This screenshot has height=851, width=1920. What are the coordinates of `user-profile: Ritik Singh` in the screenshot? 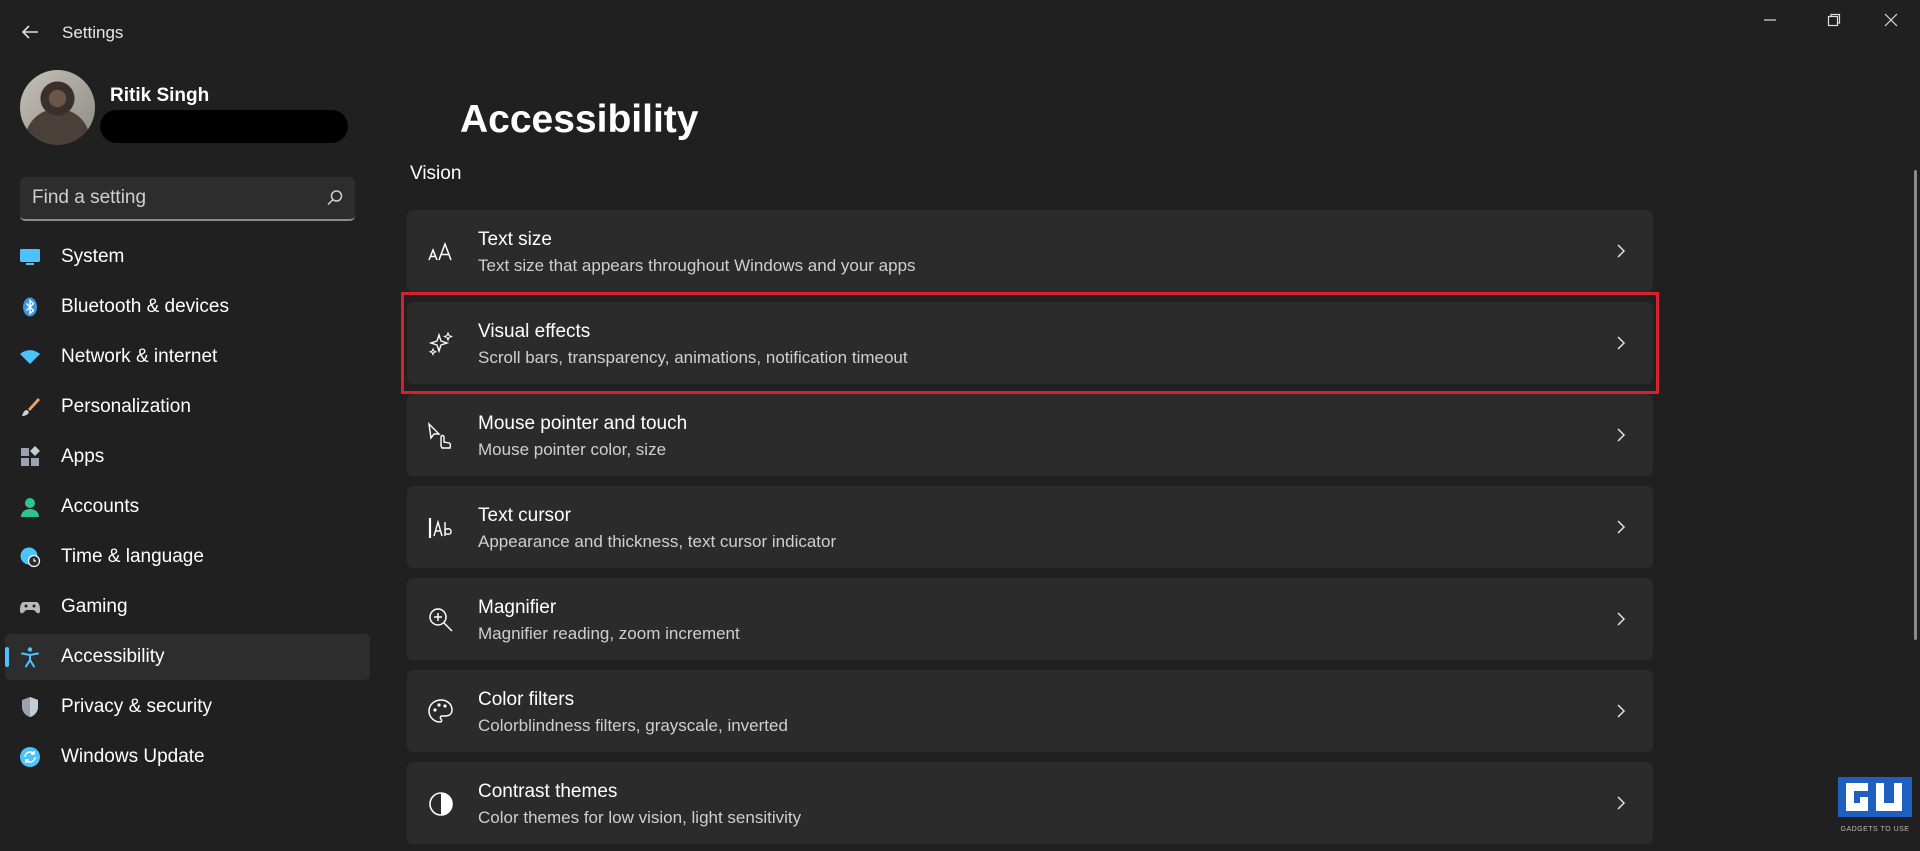 It's located at (200, 108).